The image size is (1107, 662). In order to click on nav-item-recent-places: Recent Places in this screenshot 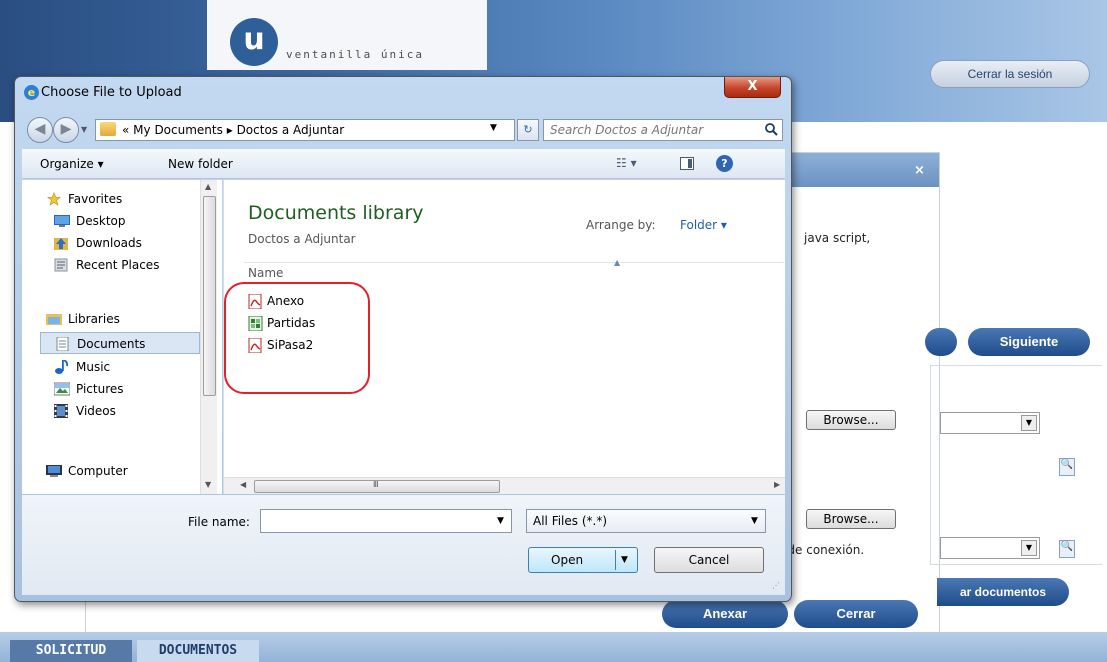, I will do `click(138, 265)`.